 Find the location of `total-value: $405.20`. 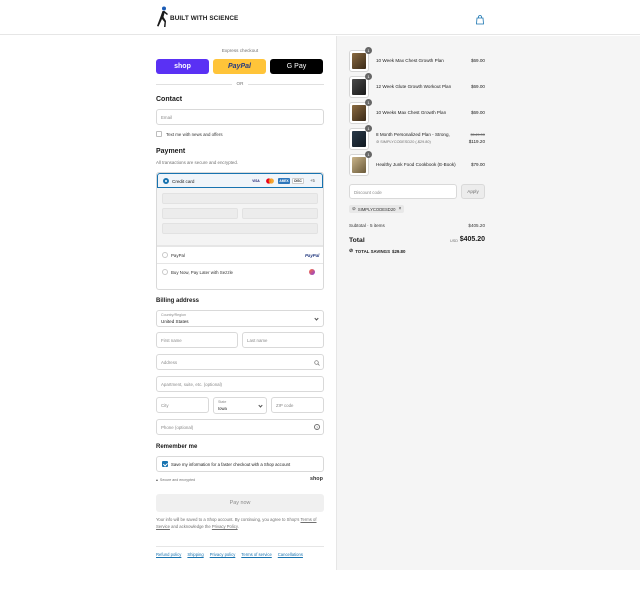

total-value: $405.20 is located at coordinates (472, 239).